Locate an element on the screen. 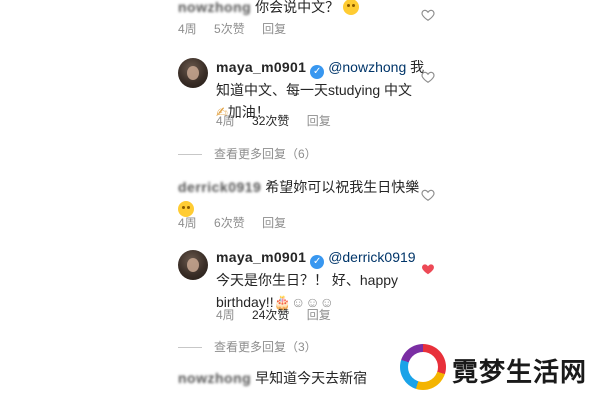 This screenshot has height=400, width=600. comment-likes: 5次赞 is located at coordinates (229, 29).